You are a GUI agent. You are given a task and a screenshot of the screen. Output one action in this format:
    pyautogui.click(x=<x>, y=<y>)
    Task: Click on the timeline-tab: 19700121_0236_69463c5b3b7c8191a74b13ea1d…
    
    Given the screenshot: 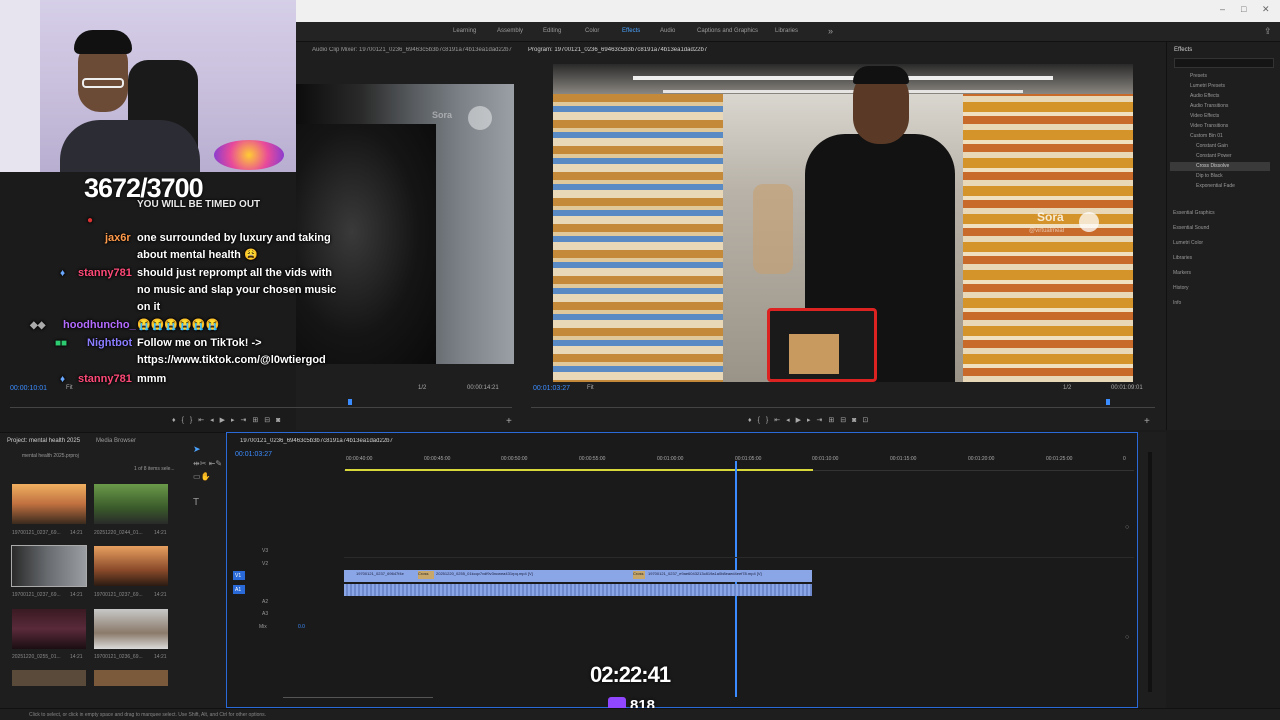 What is the action you would take?
    pyautogui.click(x=320, y=441)
    